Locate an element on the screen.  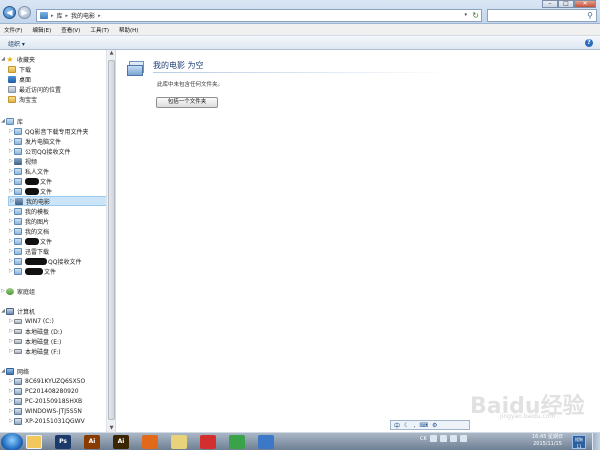
sidebar-item-library: ▷ 发片电脑文件 is located at coordinates (34, 141).